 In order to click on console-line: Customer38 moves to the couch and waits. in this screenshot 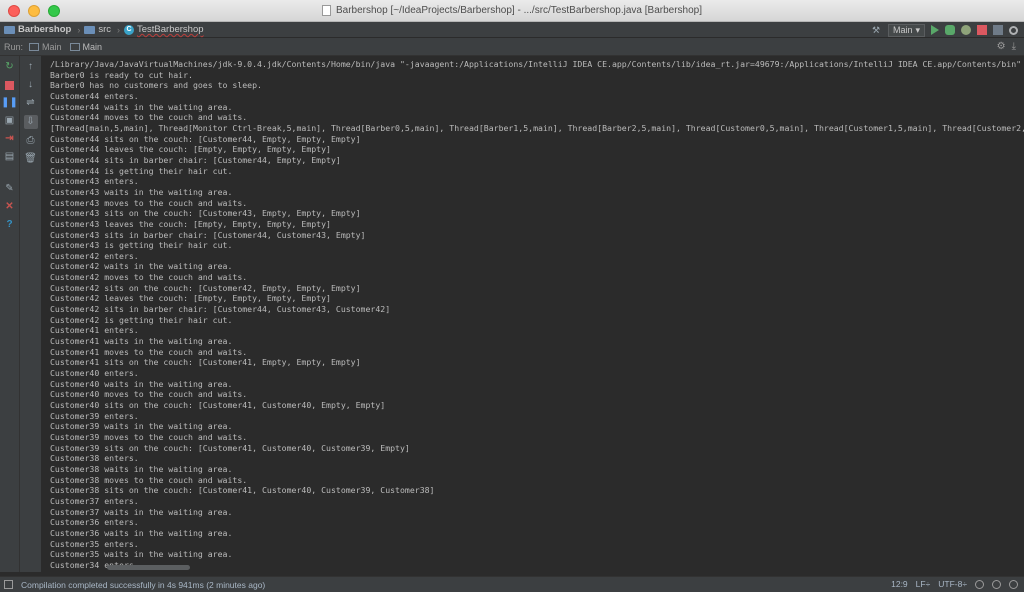, I will do `click(149, 479)`.